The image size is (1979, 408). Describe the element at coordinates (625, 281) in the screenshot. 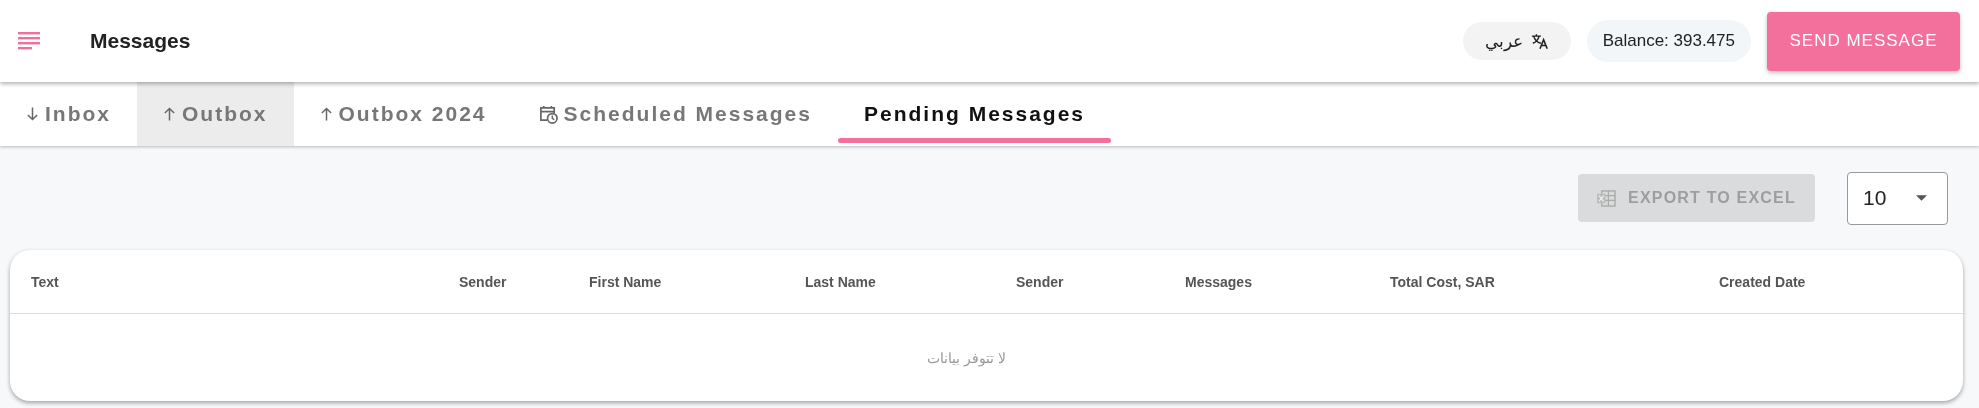

I see `column-header: First Name` at that location.